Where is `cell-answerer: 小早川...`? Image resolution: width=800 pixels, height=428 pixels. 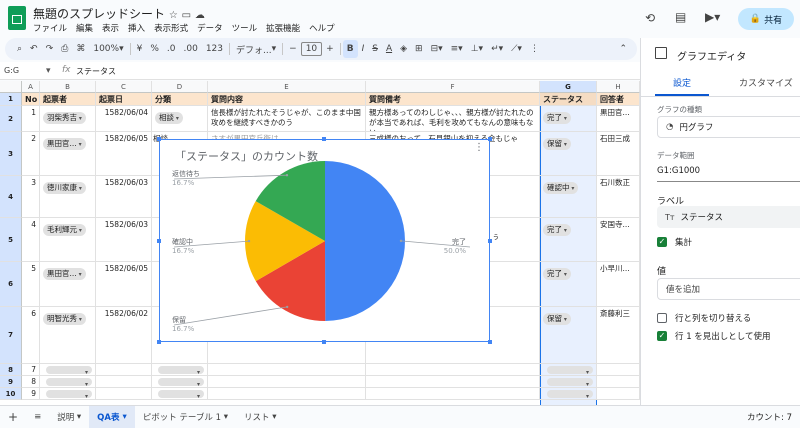
cell-answerer: 小早川... is located at coordinates (618, 284).